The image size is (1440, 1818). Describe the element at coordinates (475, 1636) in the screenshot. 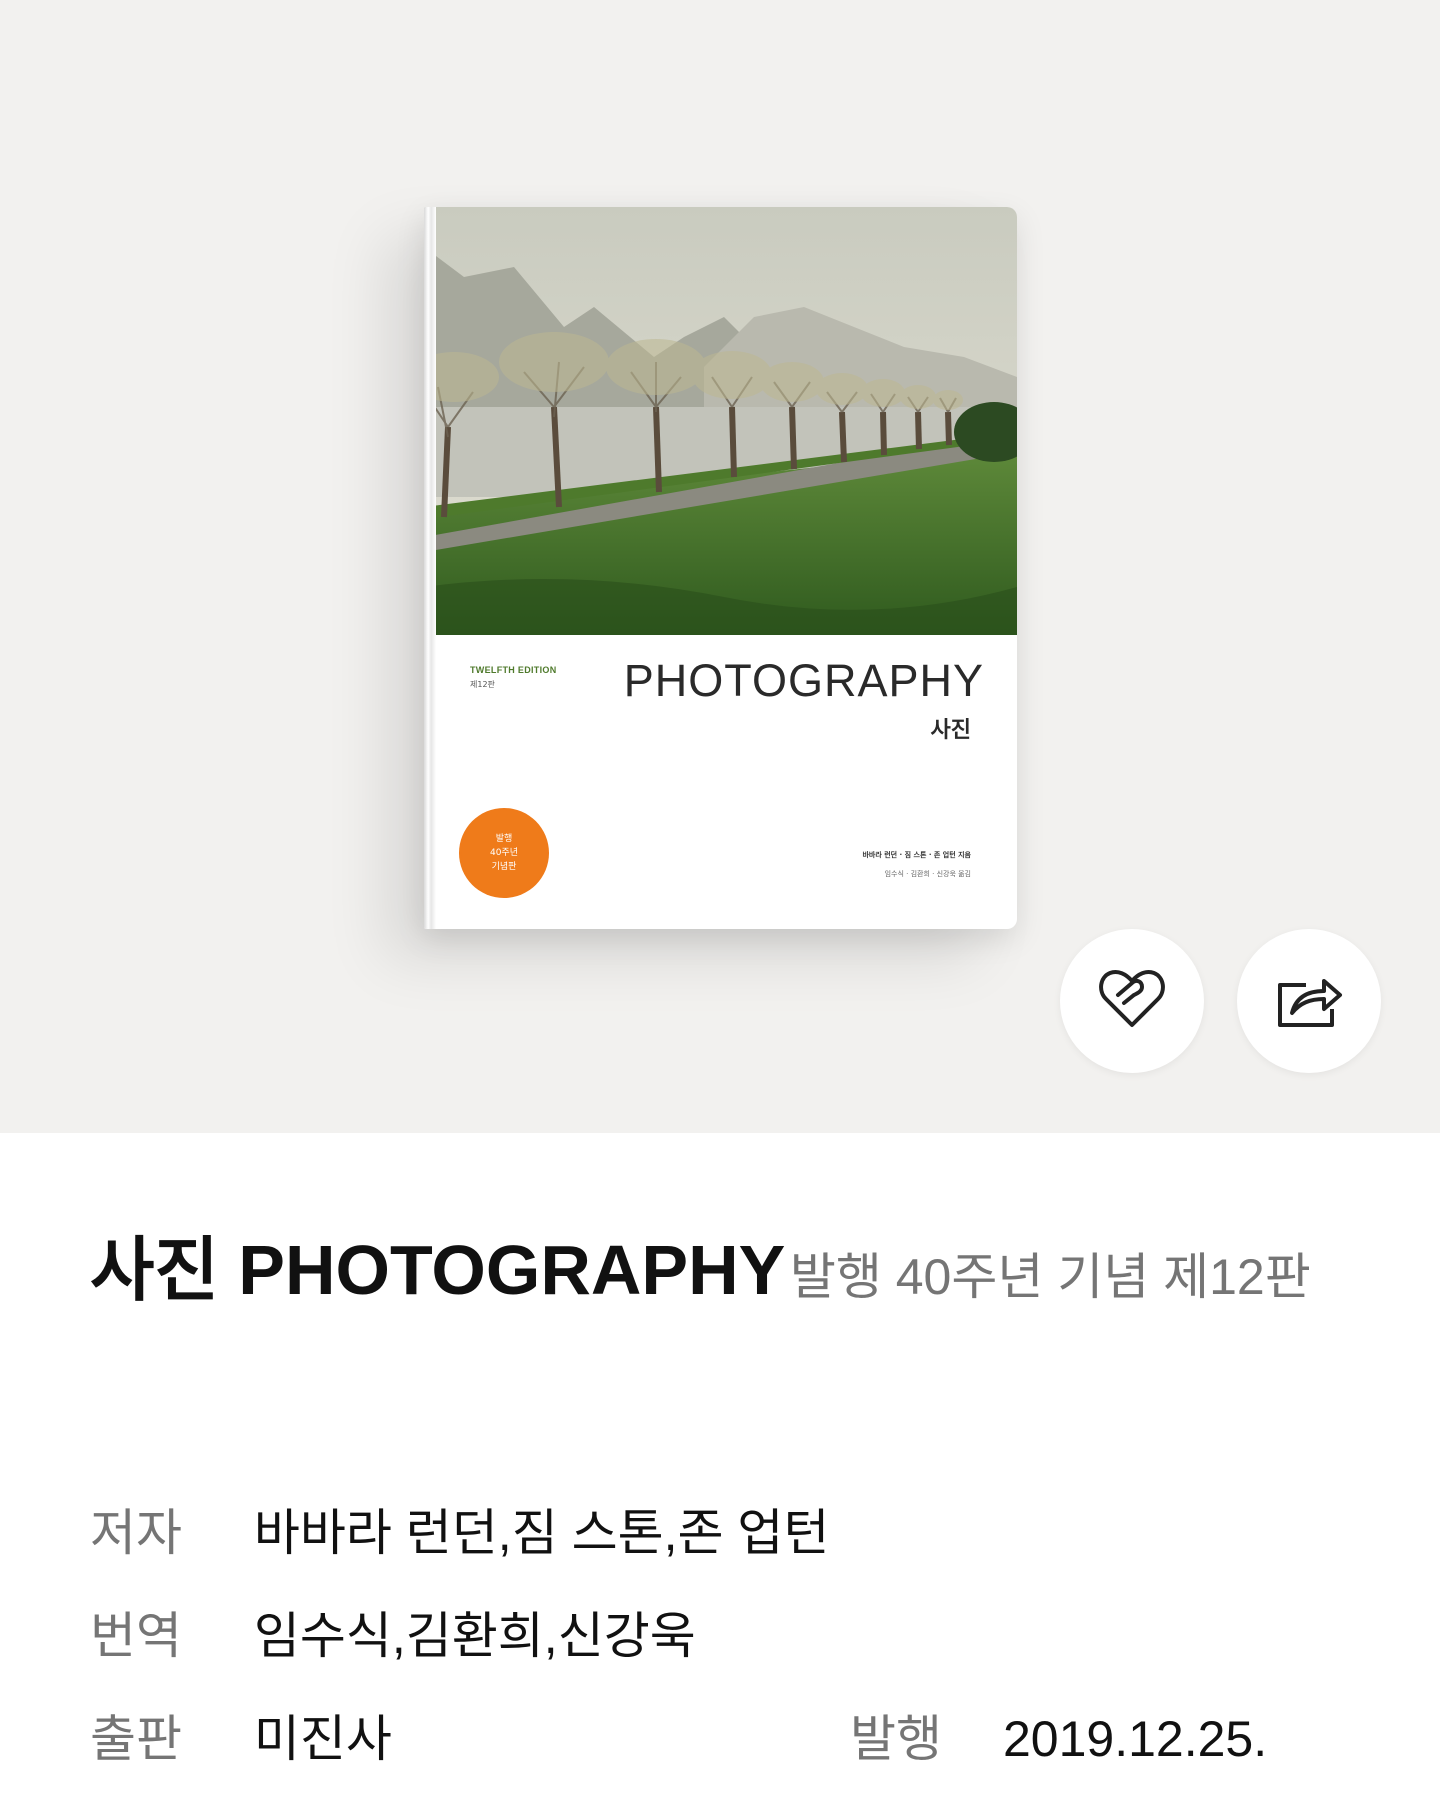

I see `translator-value: 임수식,김환희,신강욱` at that location.